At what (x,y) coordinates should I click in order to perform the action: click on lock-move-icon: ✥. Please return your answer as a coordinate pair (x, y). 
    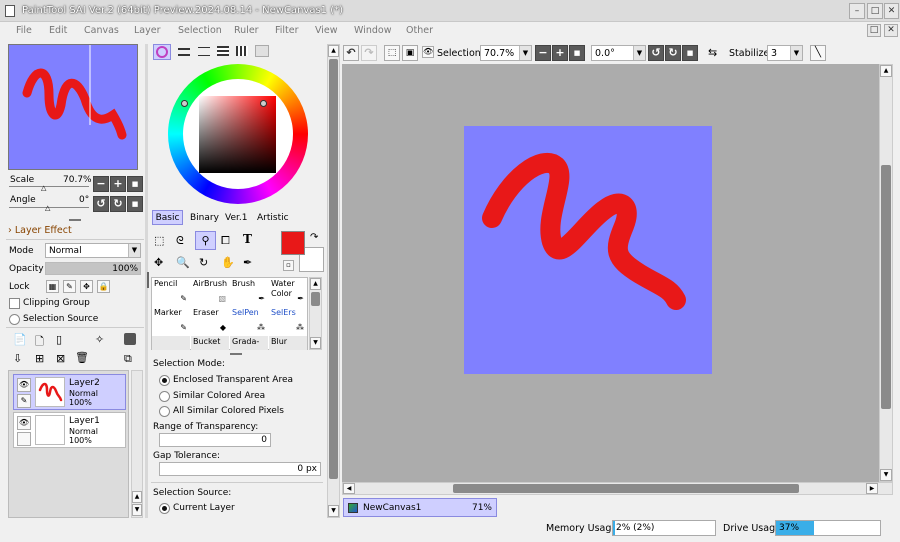
    Looking at the image, I should click on (86, 286).